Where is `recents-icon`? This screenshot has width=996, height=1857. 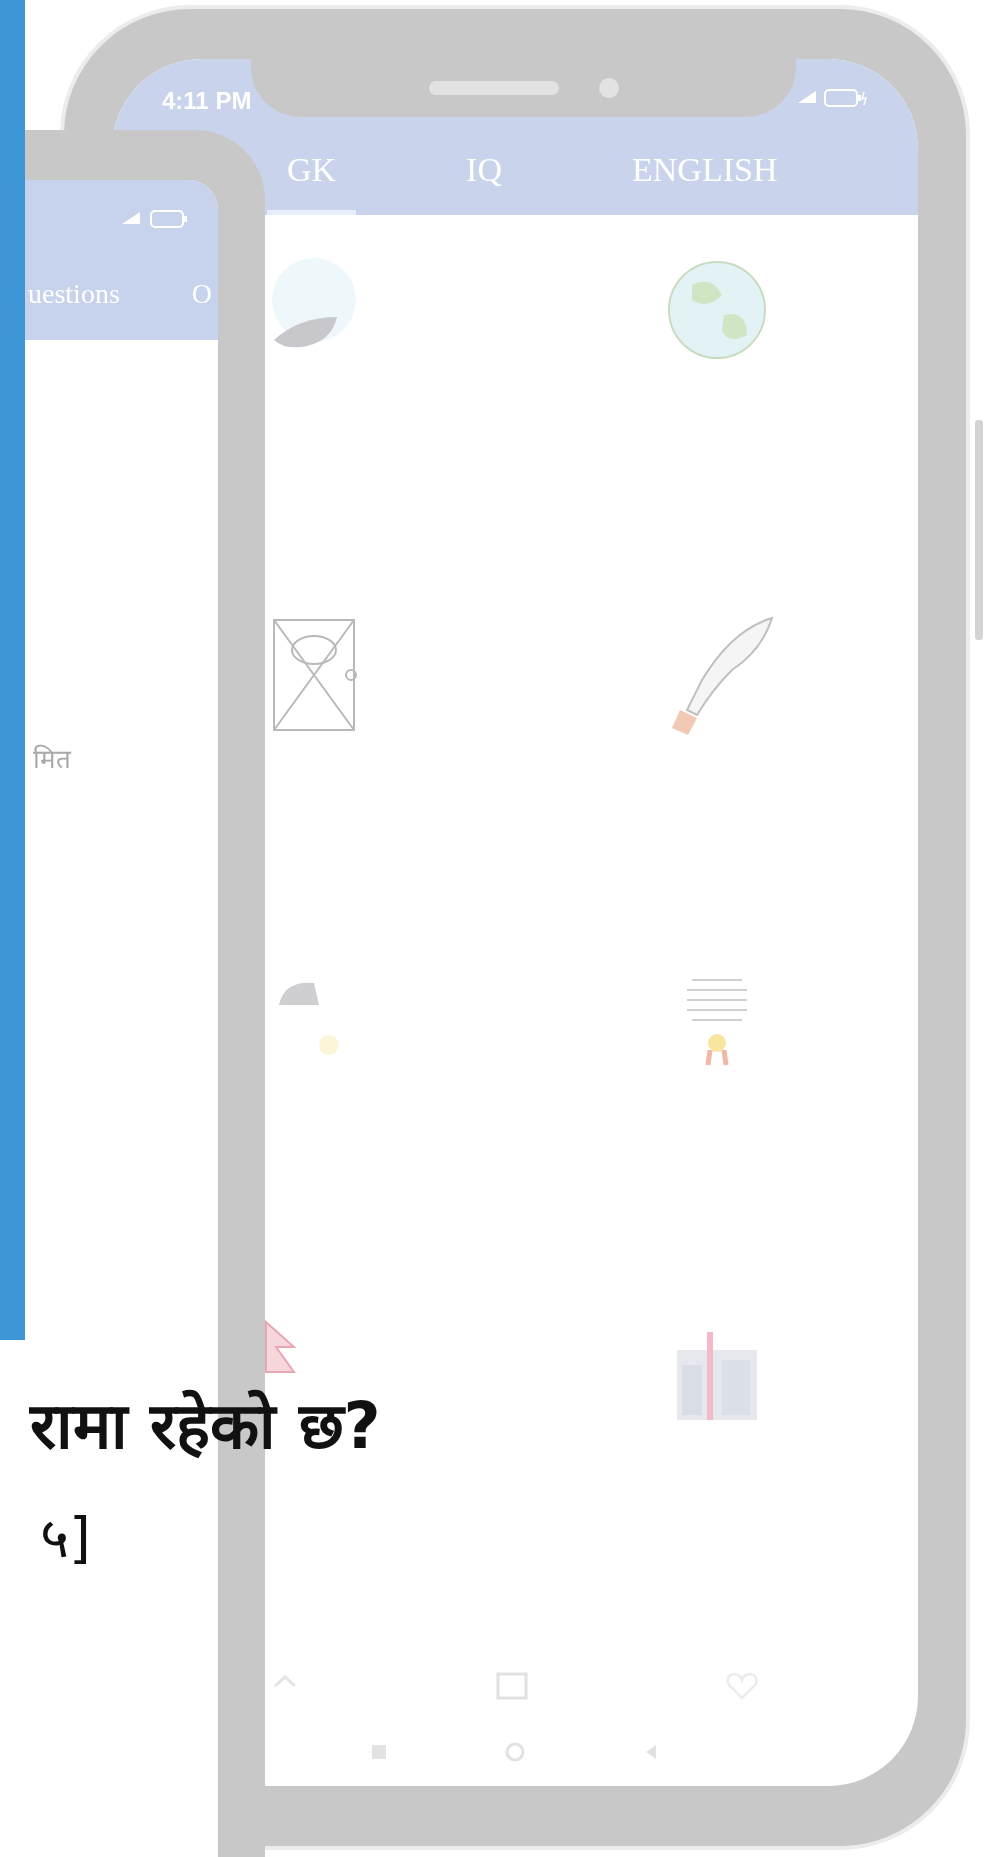 recents-icon is located at coordinates (379, 1751).